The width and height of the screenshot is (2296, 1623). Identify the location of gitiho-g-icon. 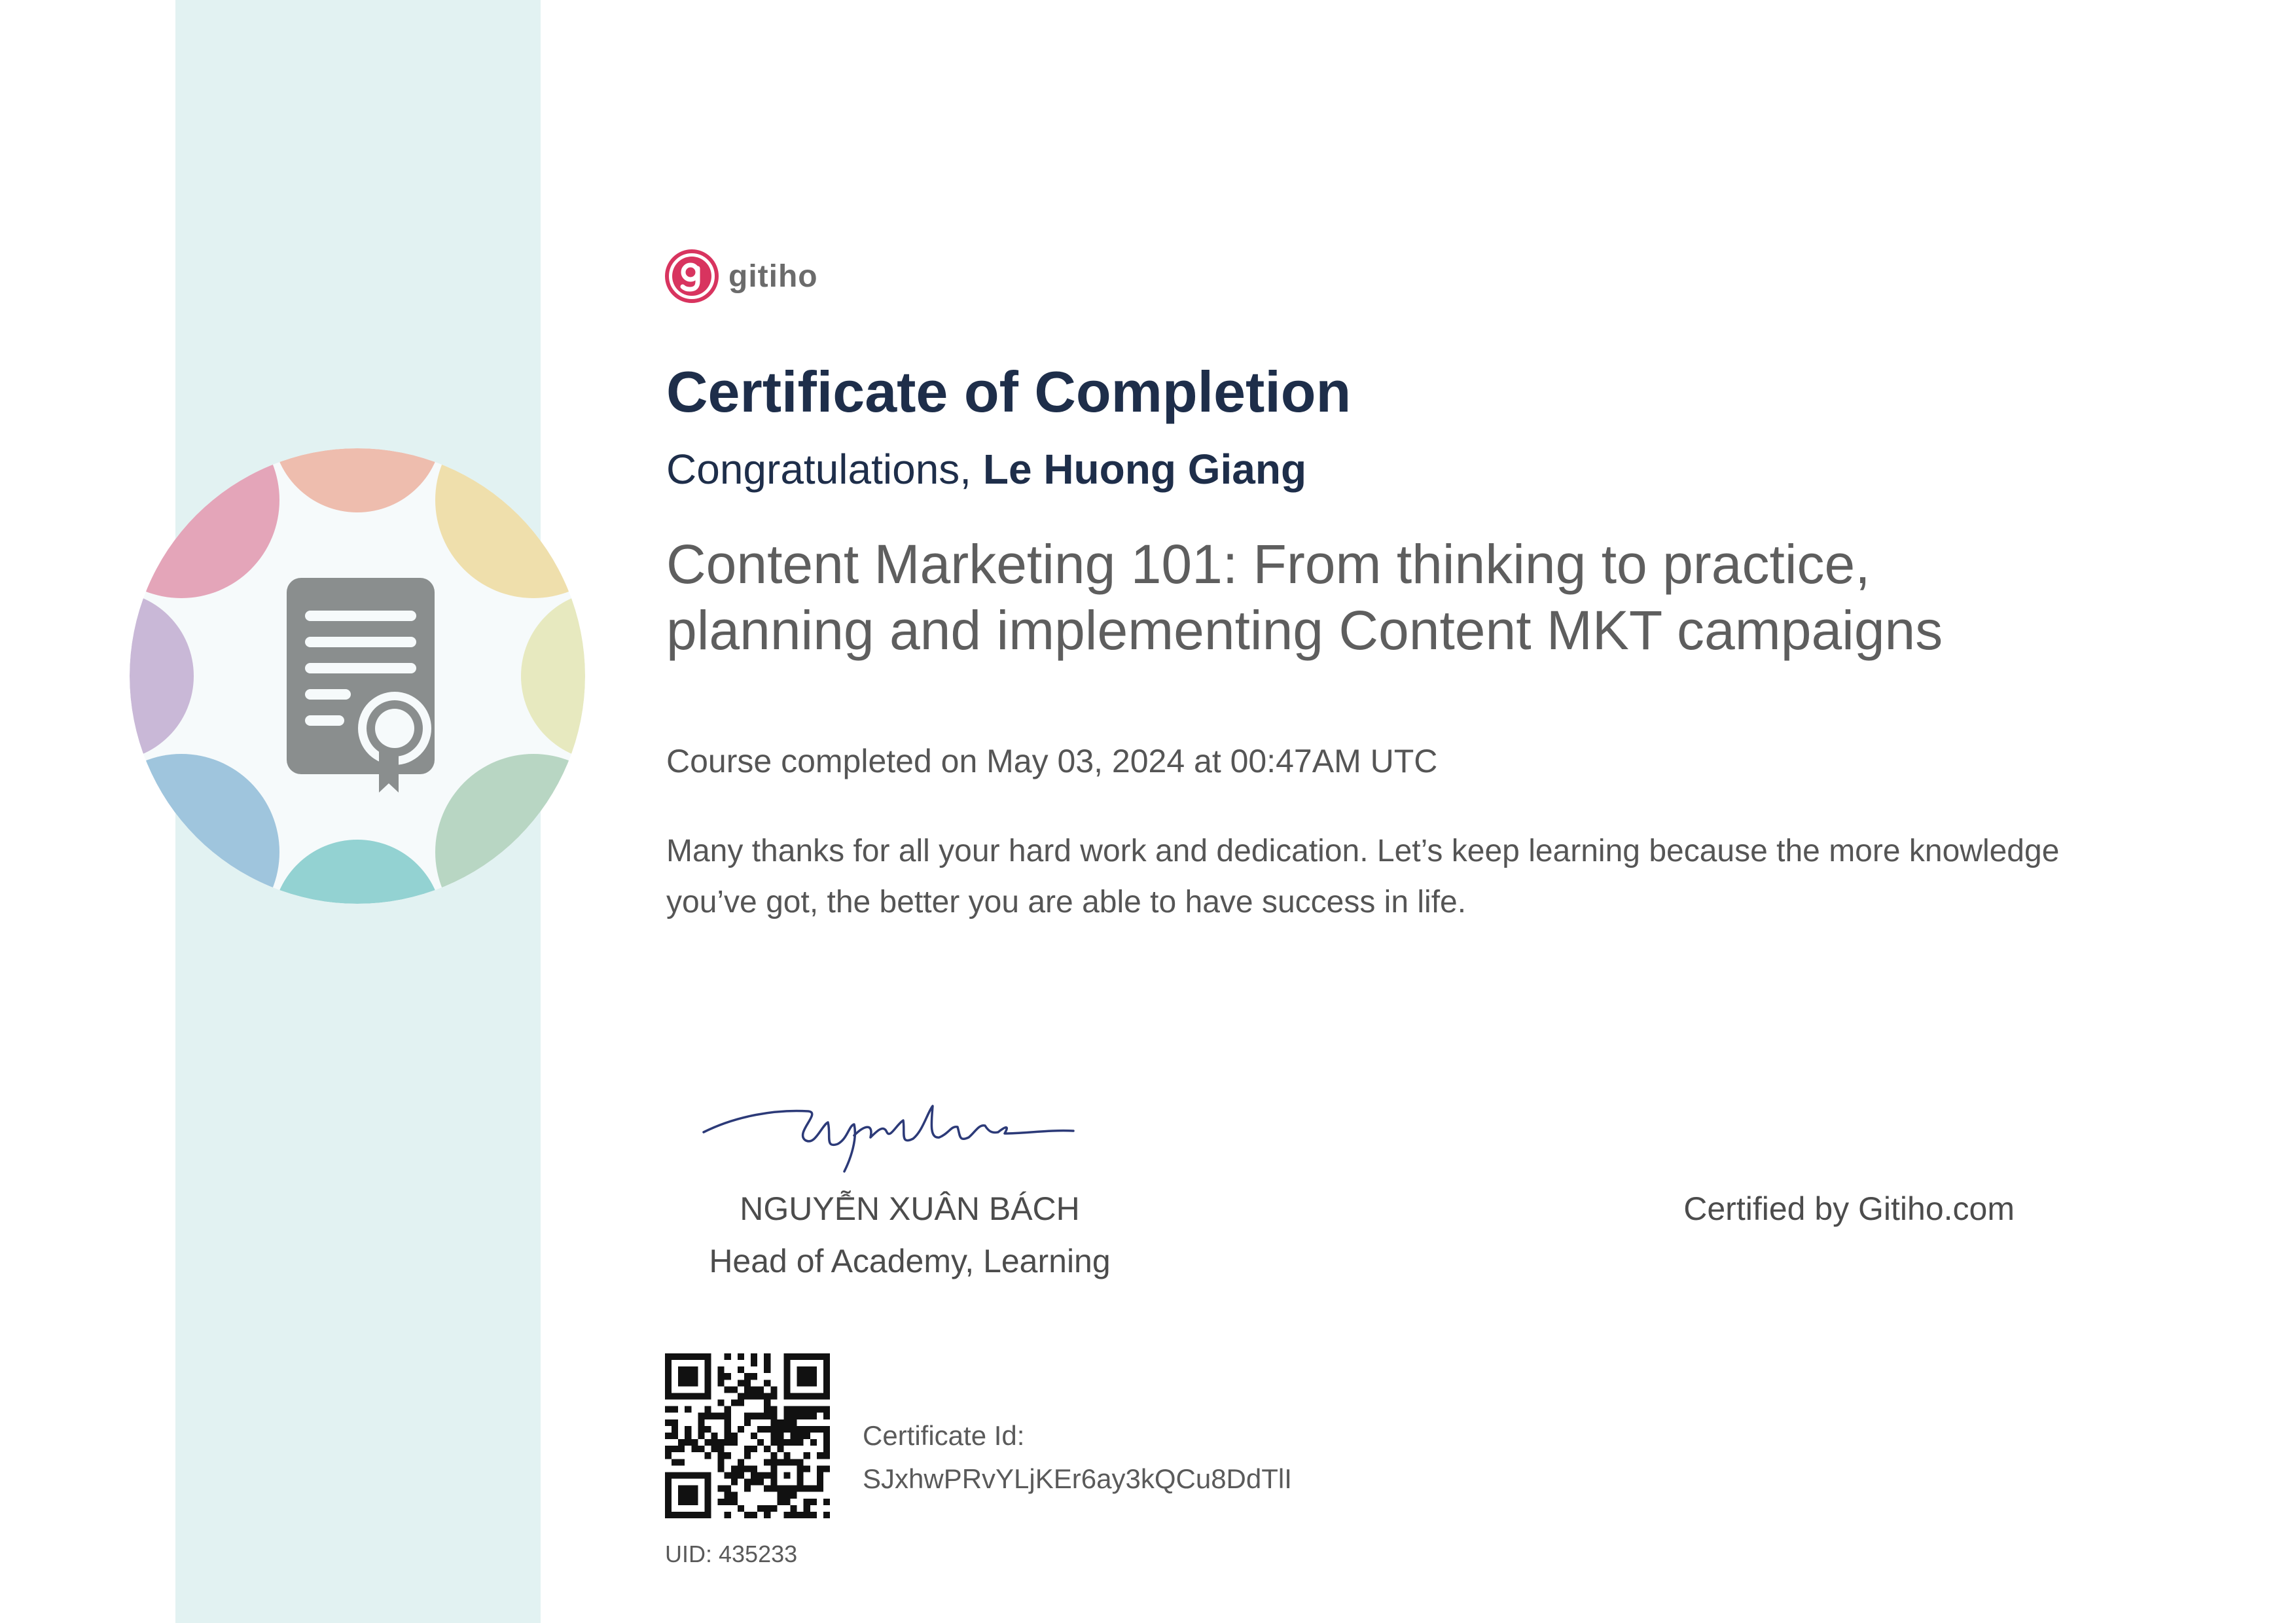
(692, 276).